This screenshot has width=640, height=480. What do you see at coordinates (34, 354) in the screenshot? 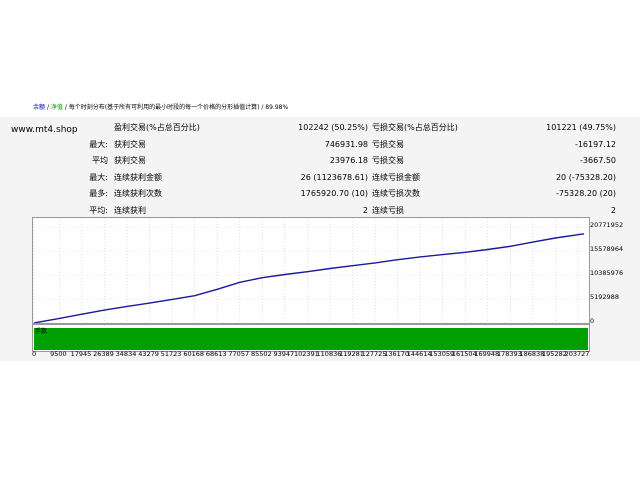
I see `x-tick-label: 0` at bounding box center [34, 354].